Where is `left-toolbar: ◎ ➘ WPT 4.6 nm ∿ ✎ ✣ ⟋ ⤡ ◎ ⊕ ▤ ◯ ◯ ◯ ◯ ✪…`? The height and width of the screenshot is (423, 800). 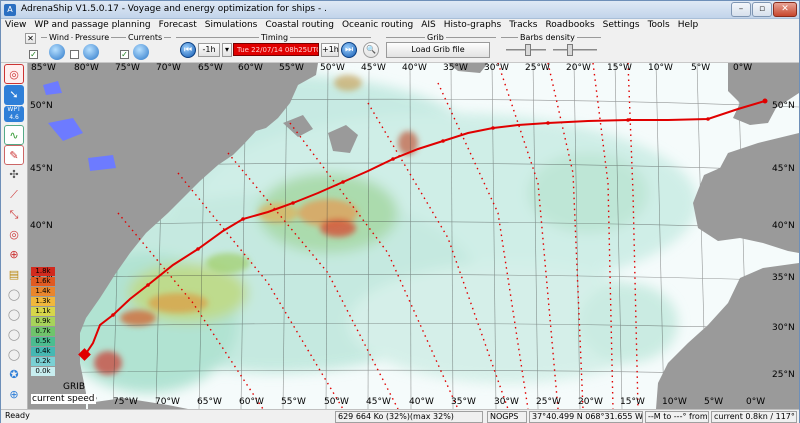 left-toolbar: ◎ ➘ WPT 4.6 nm ∿ ✎ ✣ ⟋ ⤡ ◎ ⊕ ▤ ◯ ◯ ◯ ◯ ✪… is located at coordinates (14, 236).